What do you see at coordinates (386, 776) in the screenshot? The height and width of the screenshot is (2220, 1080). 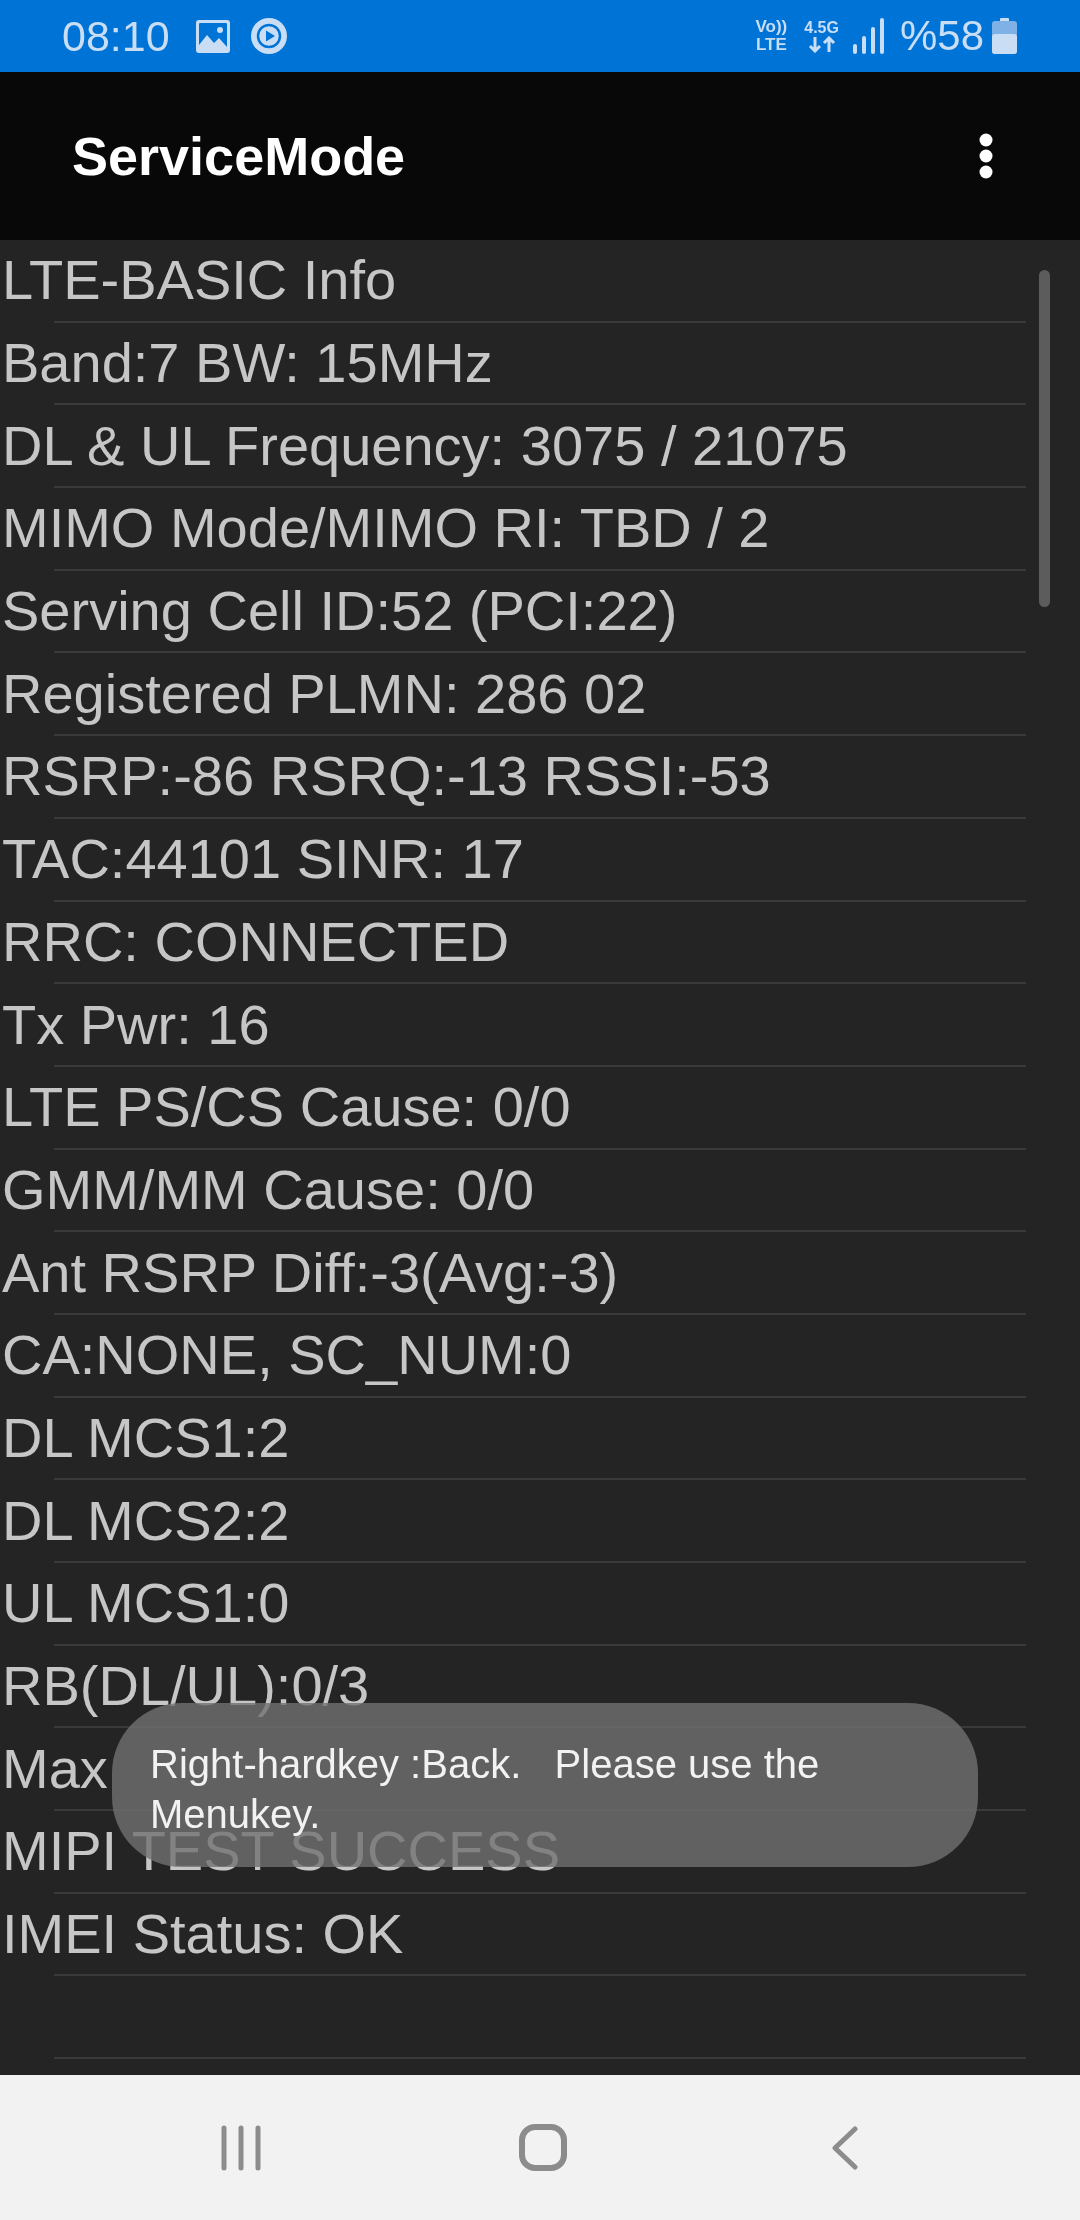 I see `info-line: RSRP:-86 RSRQ:-13 RSSI:-53` at bounding box center [386, 776].